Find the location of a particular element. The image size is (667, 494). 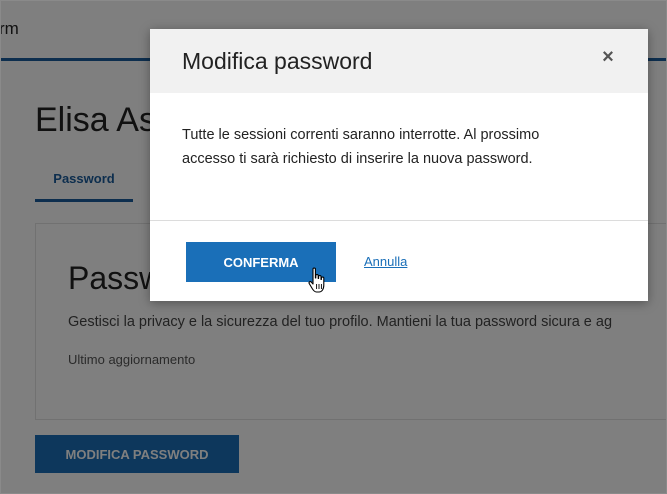

cancel-link: Annulla is located at coordinates (385, 261).